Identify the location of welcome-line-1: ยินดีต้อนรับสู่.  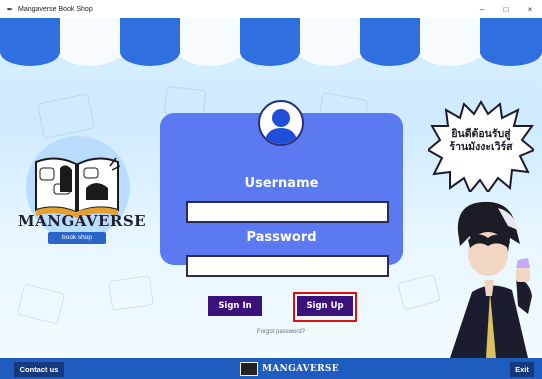
(481, 134).